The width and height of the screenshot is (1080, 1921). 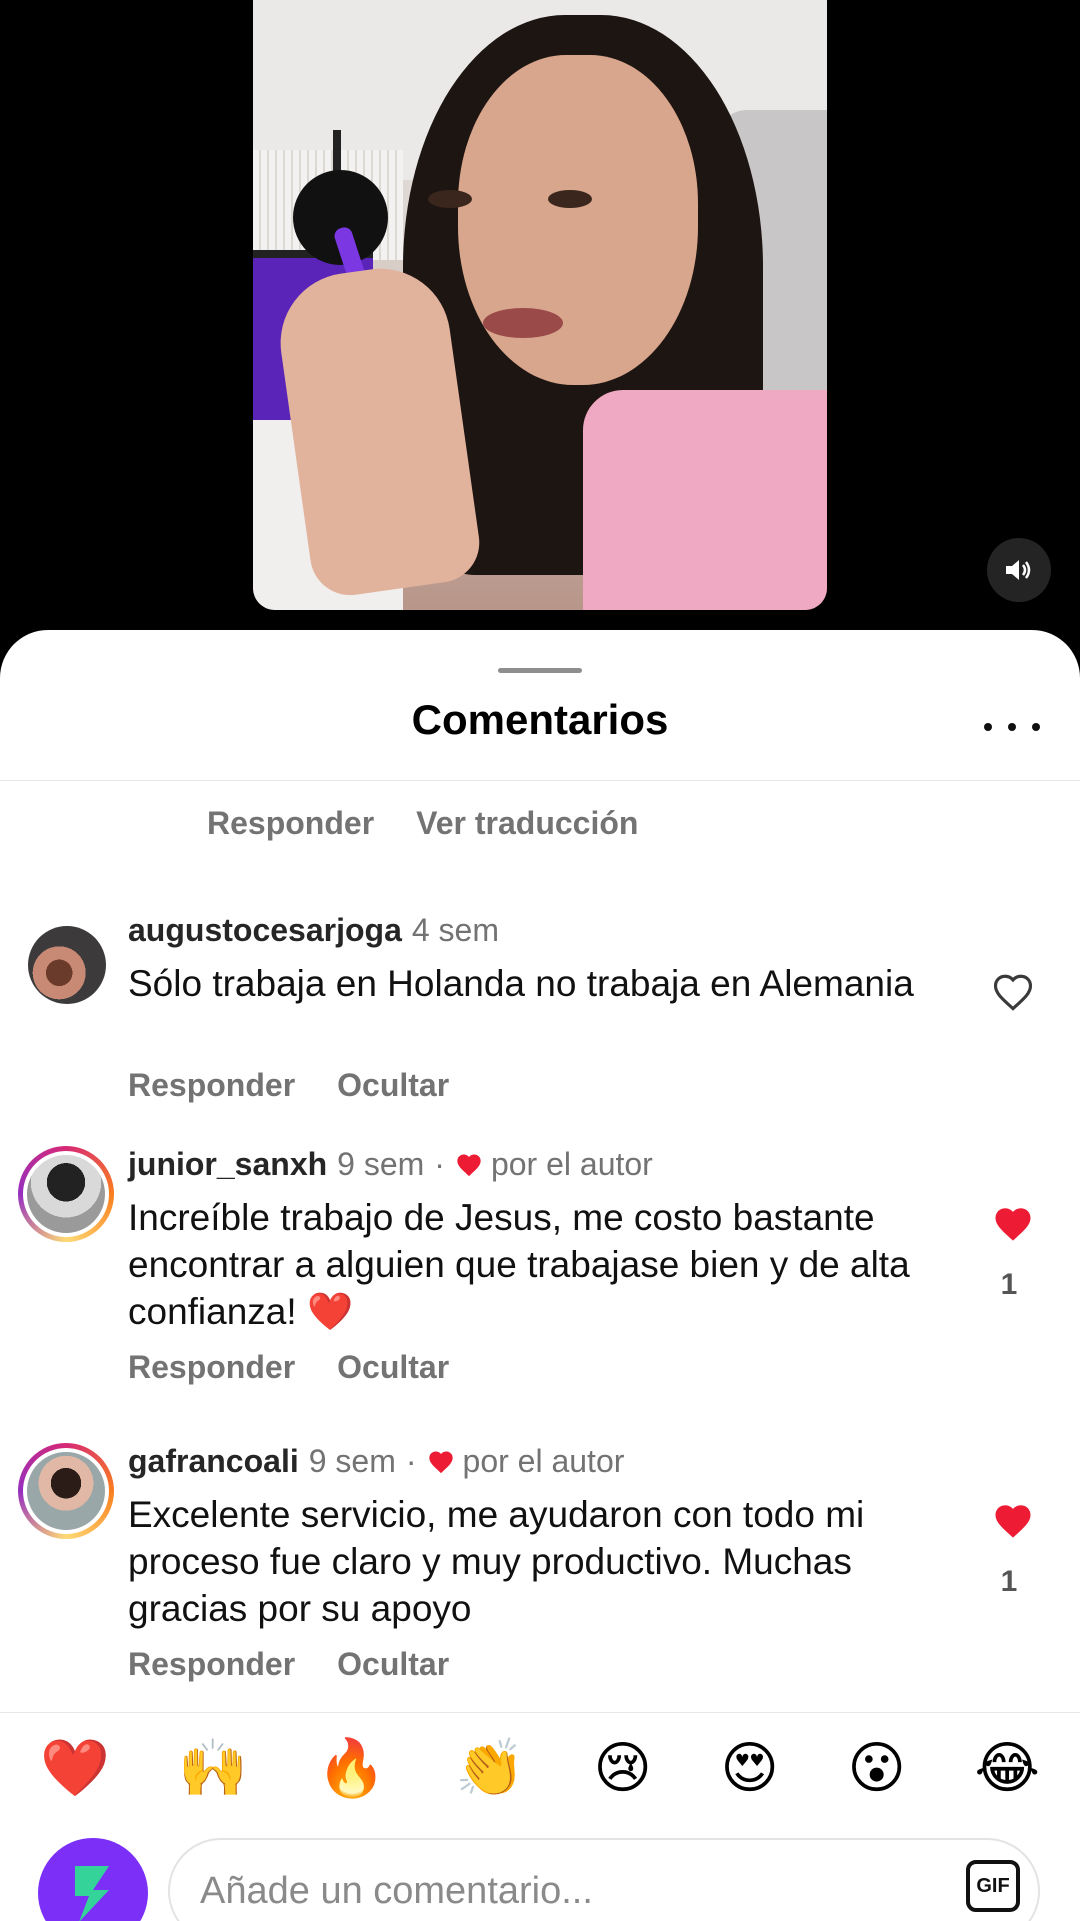 What do you see at coordinates (450, 199) in the screenshot?
I see `video-person-eye-left` at bounding box center [450, 199].